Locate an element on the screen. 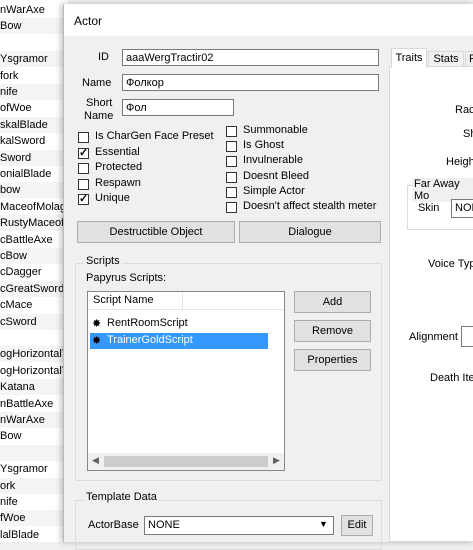 This screenshot has width=473, height=550. short-name-field: Фол is located at coordinates (178, 107).